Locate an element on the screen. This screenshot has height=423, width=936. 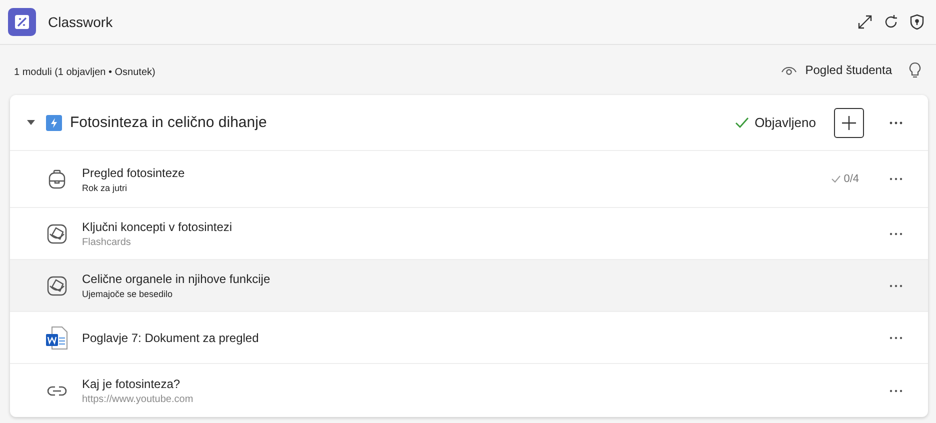
item-subtitle: Rok za jutri is located at coordinates (105, 187).